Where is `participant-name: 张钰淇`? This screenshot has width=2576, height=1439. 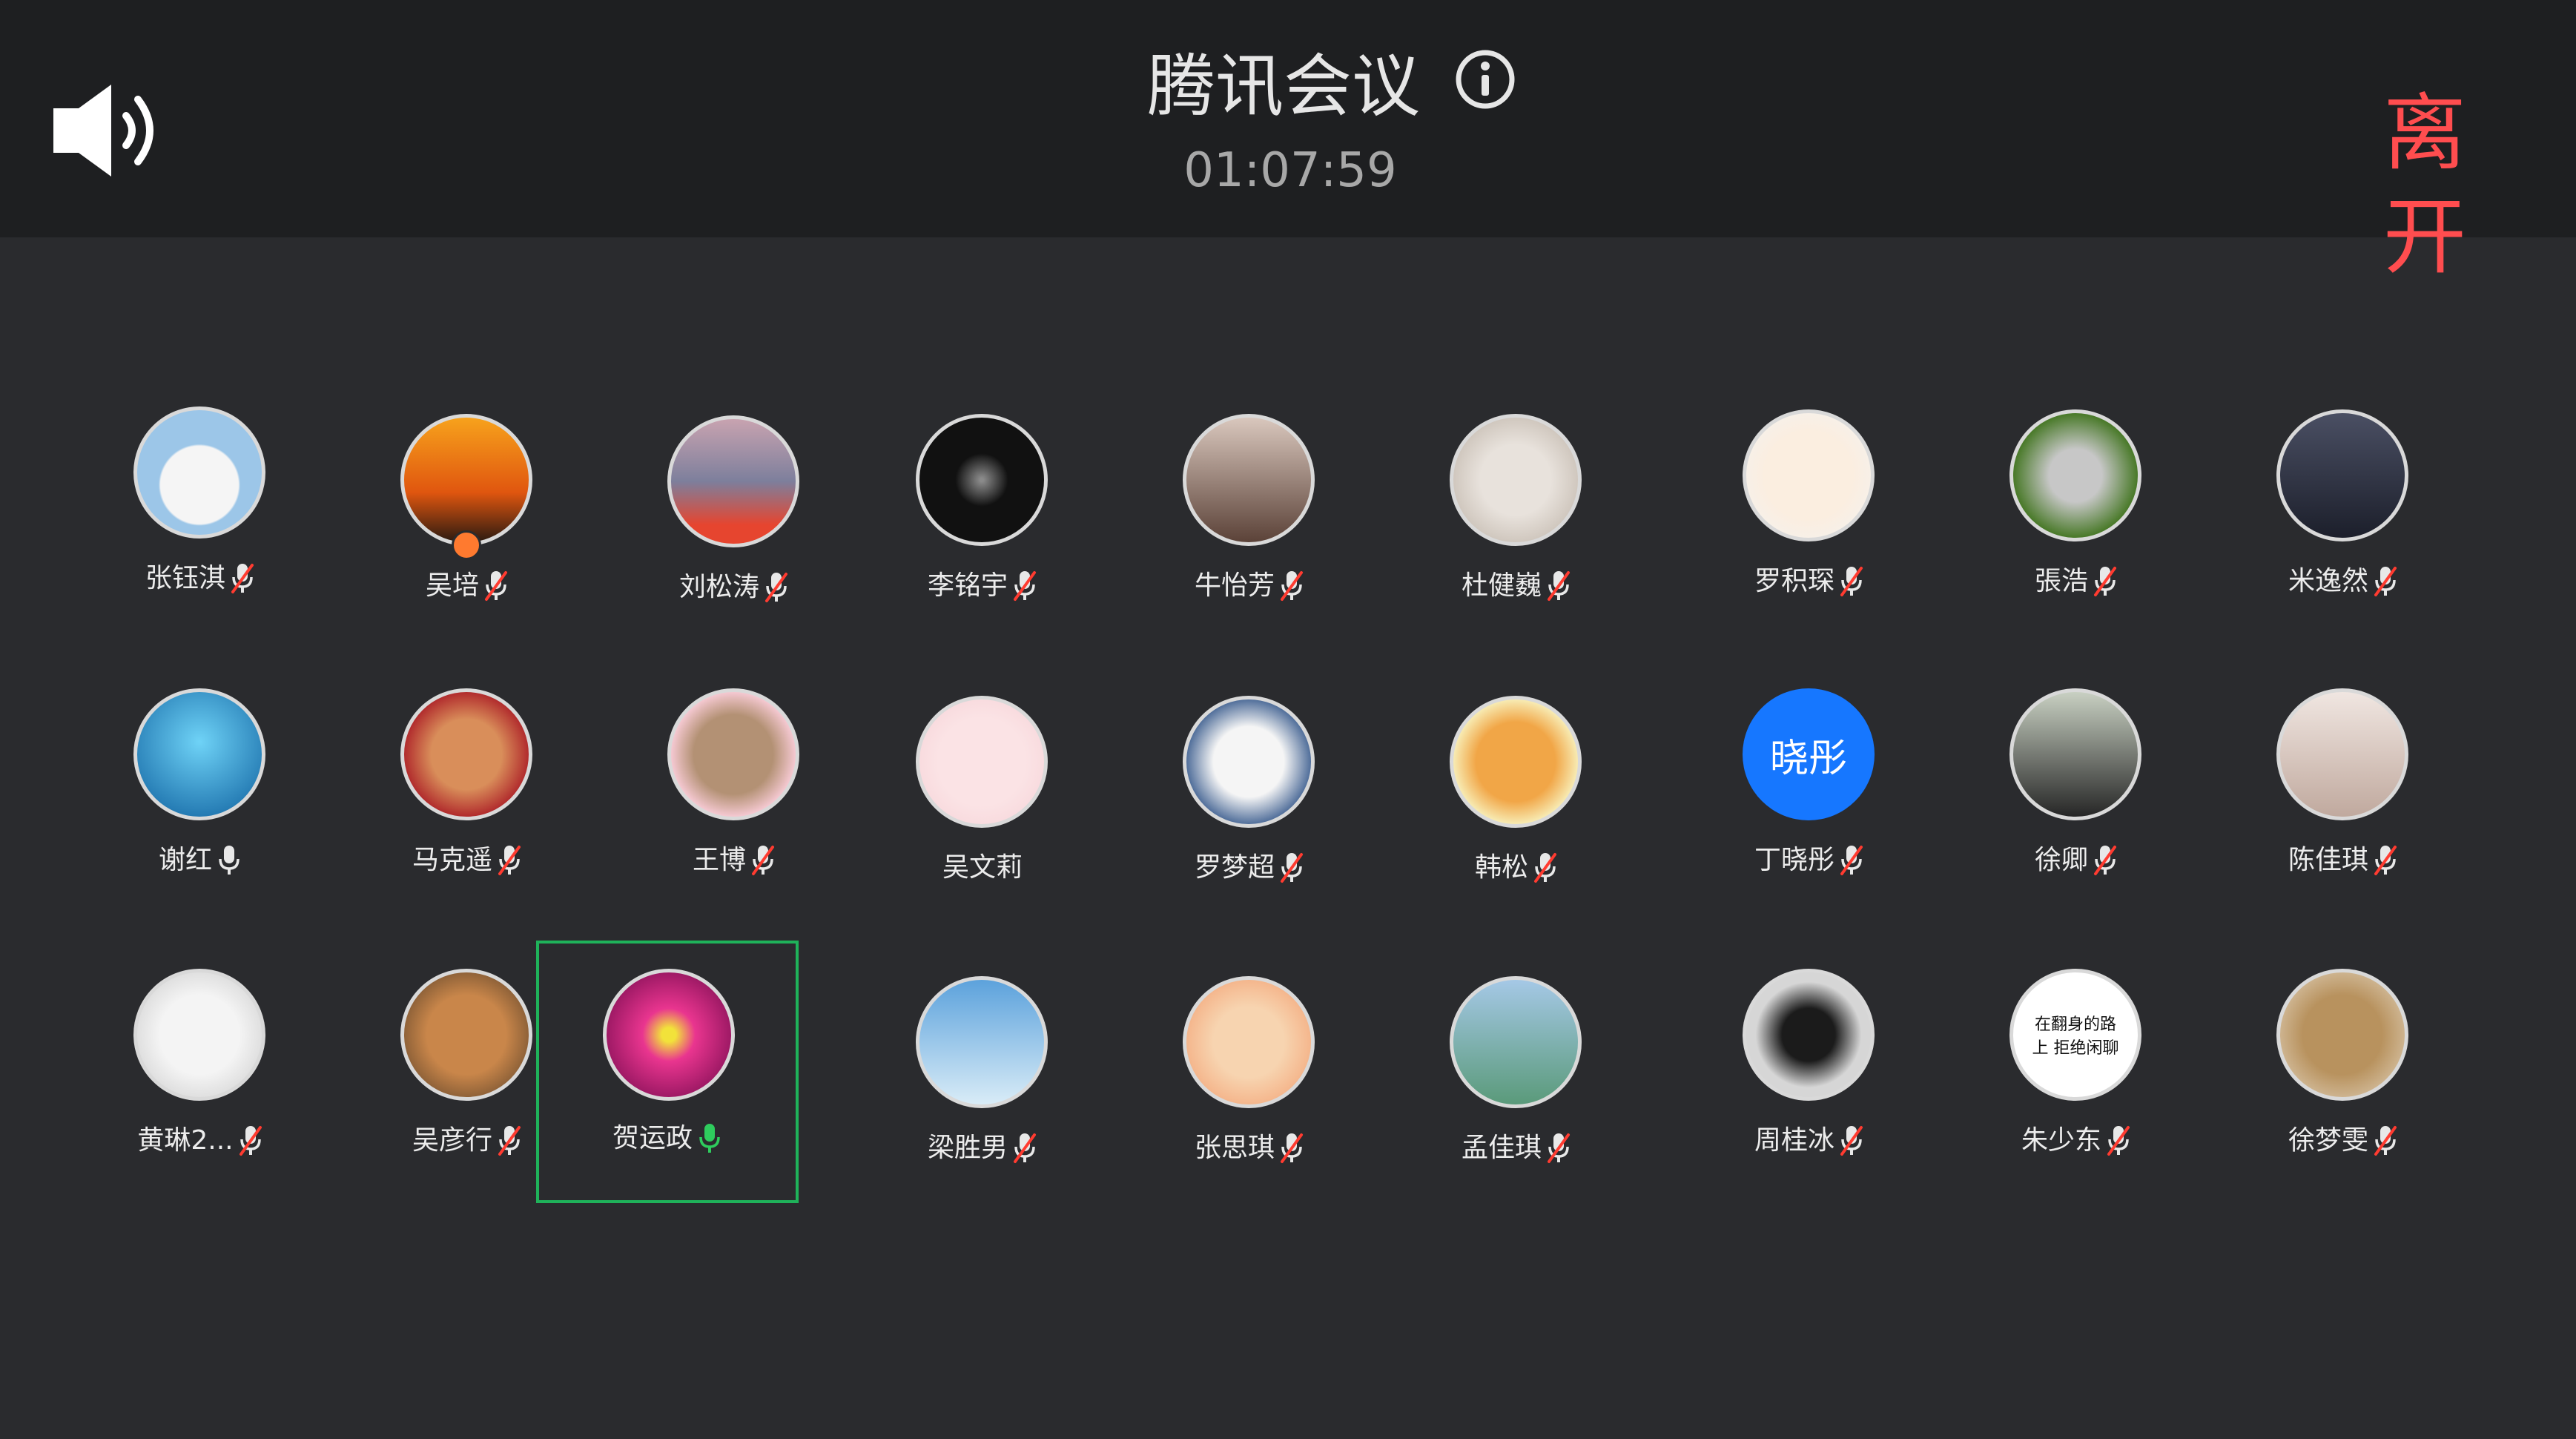
participant-name: 张钰淇 is located at coordinates (200, 578).